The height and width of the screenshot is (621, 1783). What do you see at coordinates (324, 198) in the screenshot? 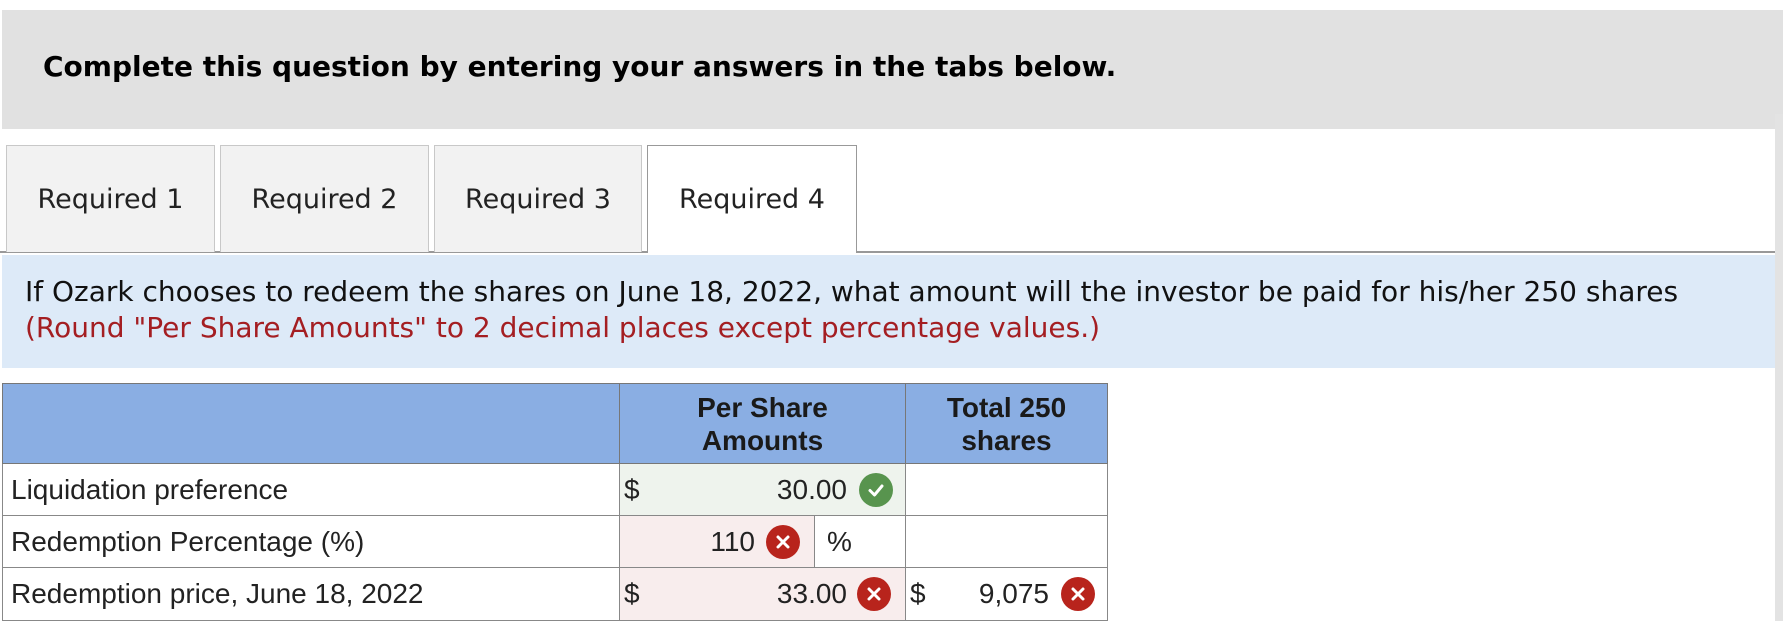
I see `tab-required-2: Required 2` at bounding box center [324, 198].